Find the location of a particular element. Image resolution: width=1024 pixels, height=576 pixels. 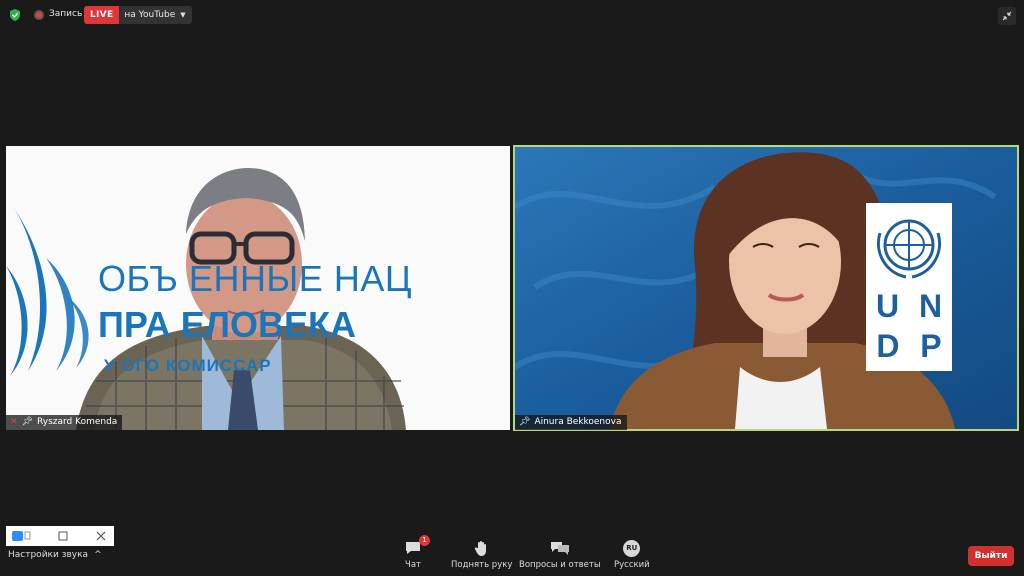

undp-letter: N is located at coordinates (930, 305).